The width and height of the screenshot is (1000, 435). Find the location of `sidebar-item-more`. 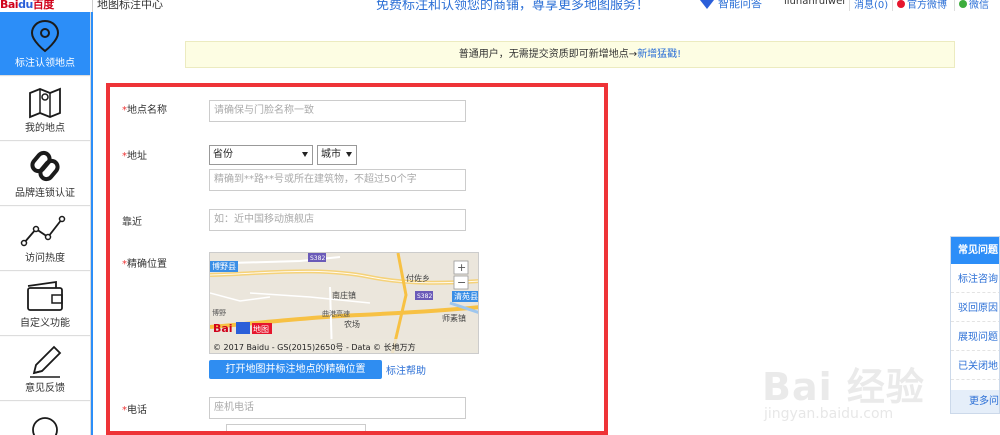

sidebar-item-more is located at coordinates (45, 418).